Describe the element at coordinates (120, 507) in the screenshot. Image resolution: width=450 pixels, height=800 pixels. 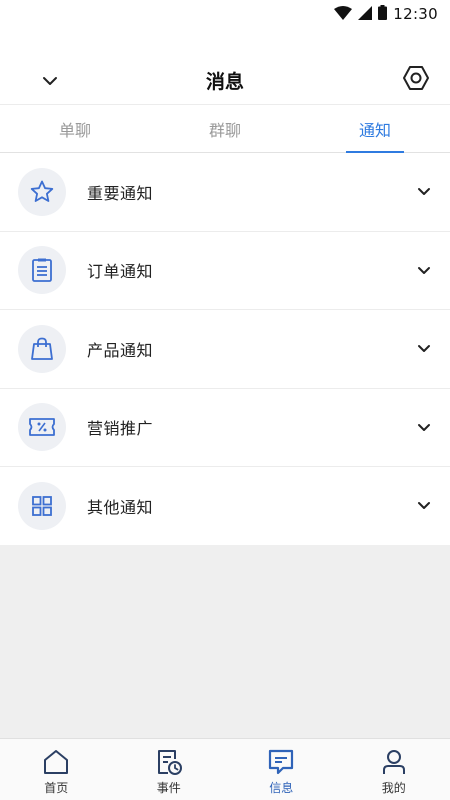
I see `list-item-label: 其他通知` at that location.